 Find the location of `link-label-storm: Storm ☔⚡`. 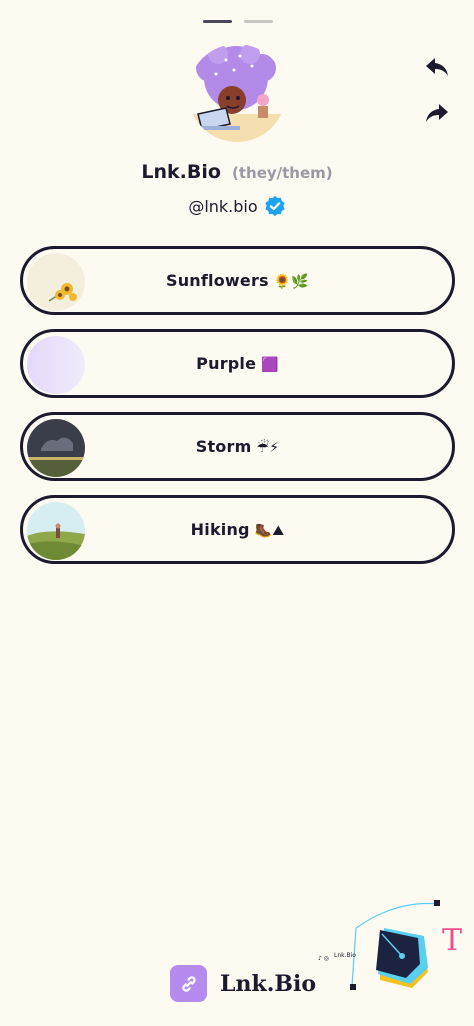

link-label-storm: Storm ☔⚡ is located at coordinates (237, 446).